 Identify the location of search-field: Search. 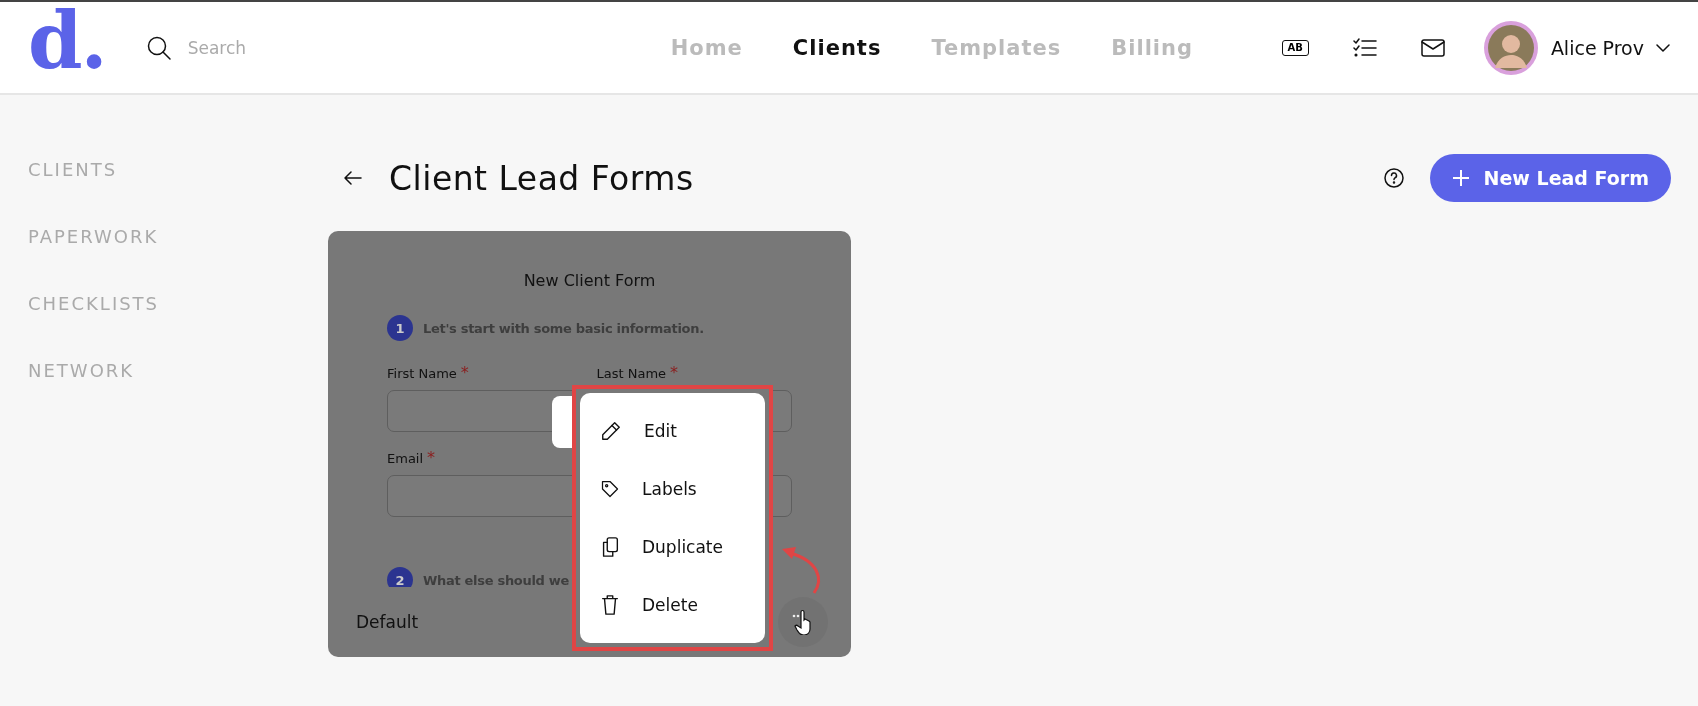
(287, 47).